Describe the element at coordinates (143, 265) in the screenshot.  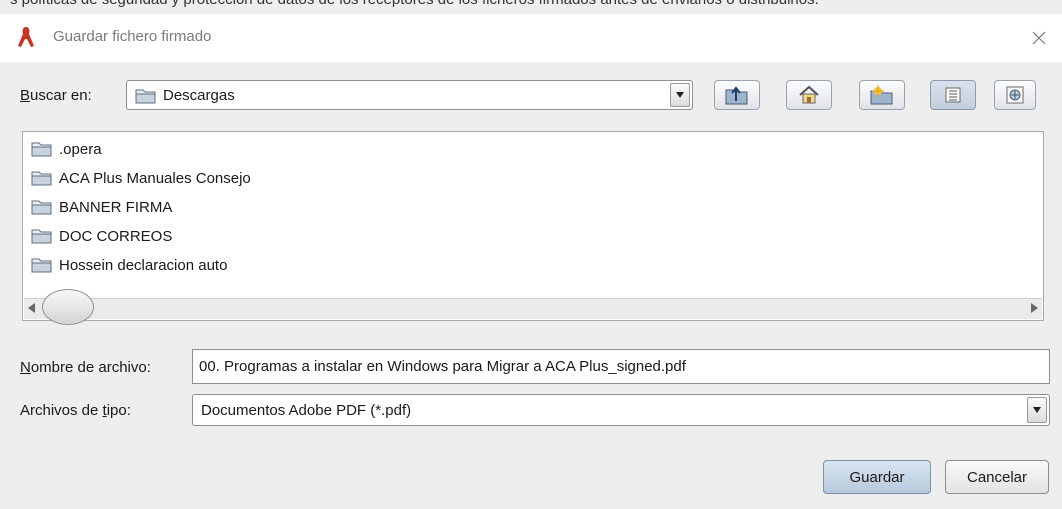
I see `list-item-label: Hossein declaracion auto` at that location.